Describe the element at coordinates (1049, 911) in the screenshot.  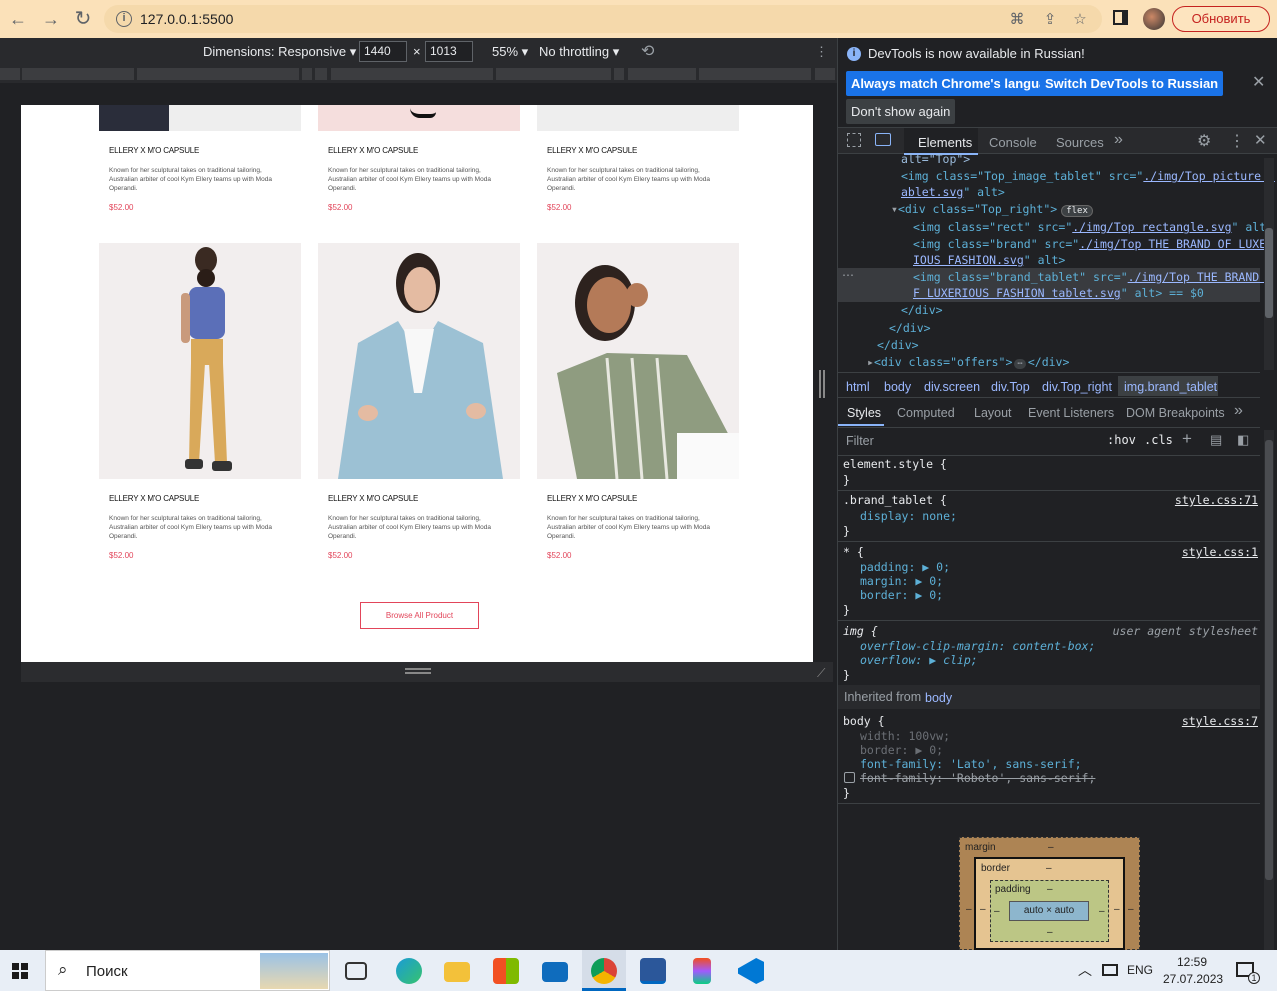
I see `box-model-content: auto × auto` at that location.